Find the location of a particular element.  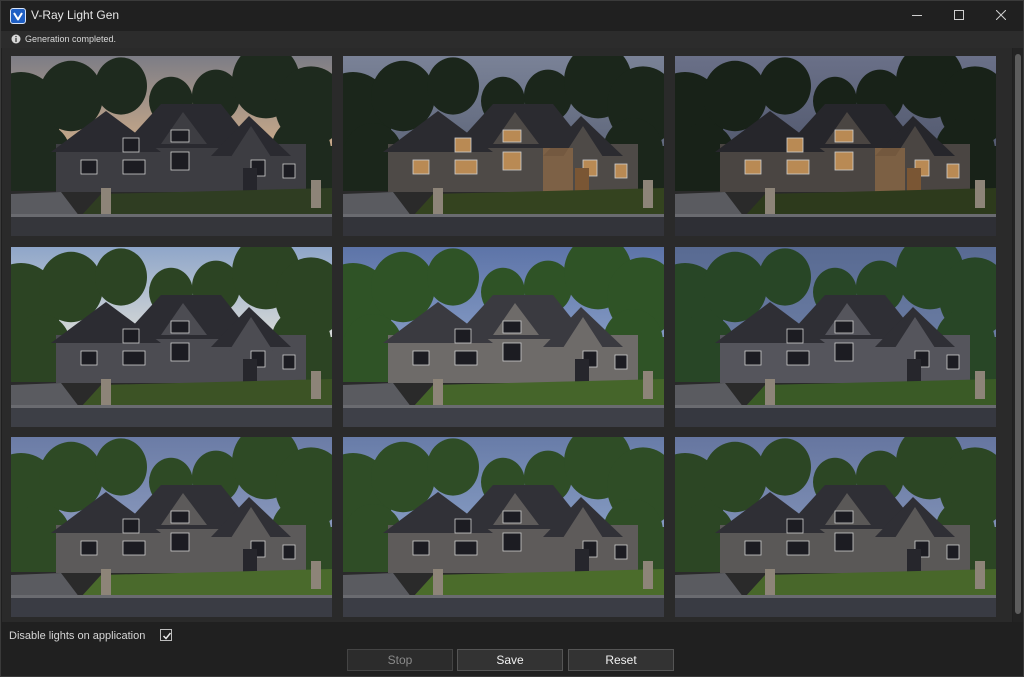

minimize-button is located at coordinates (917, 16).